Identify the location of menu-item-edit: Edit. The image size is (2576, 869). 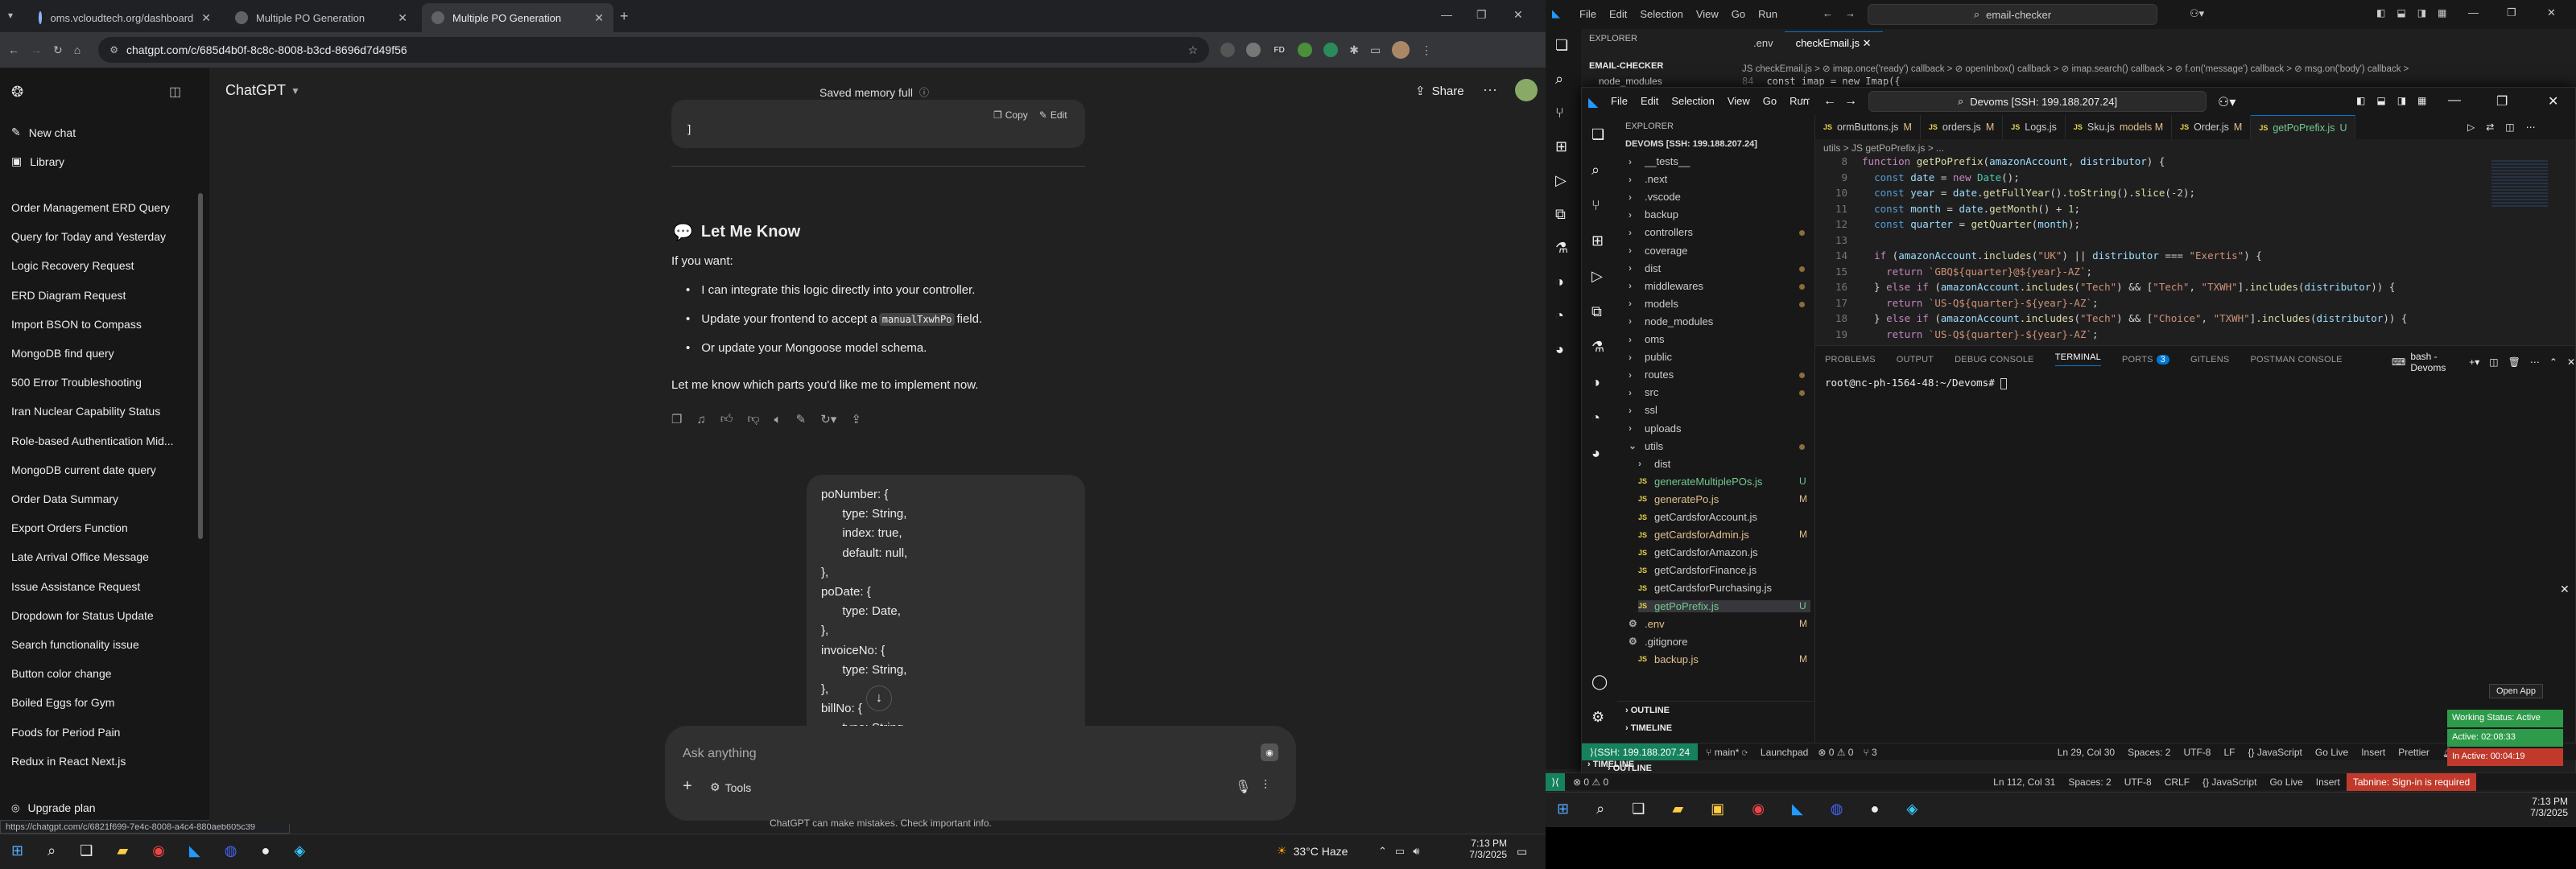
(1649, 101).